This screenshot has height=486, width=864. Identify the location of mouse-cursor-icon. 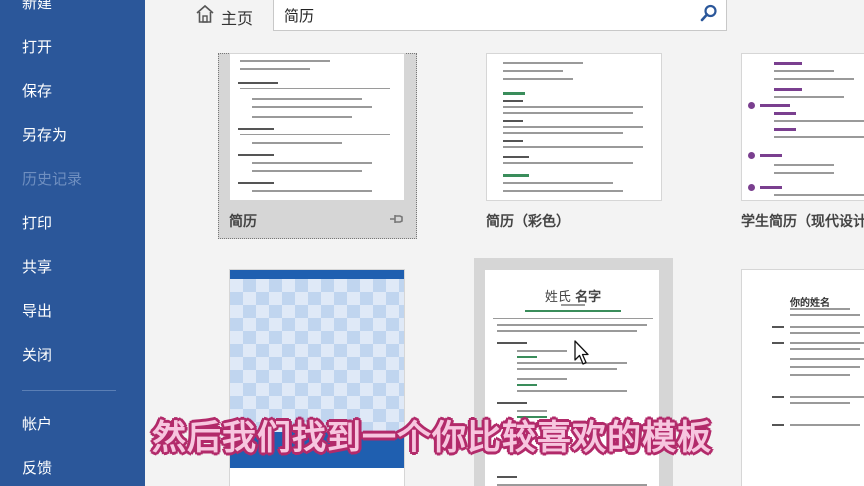
(581, 352).